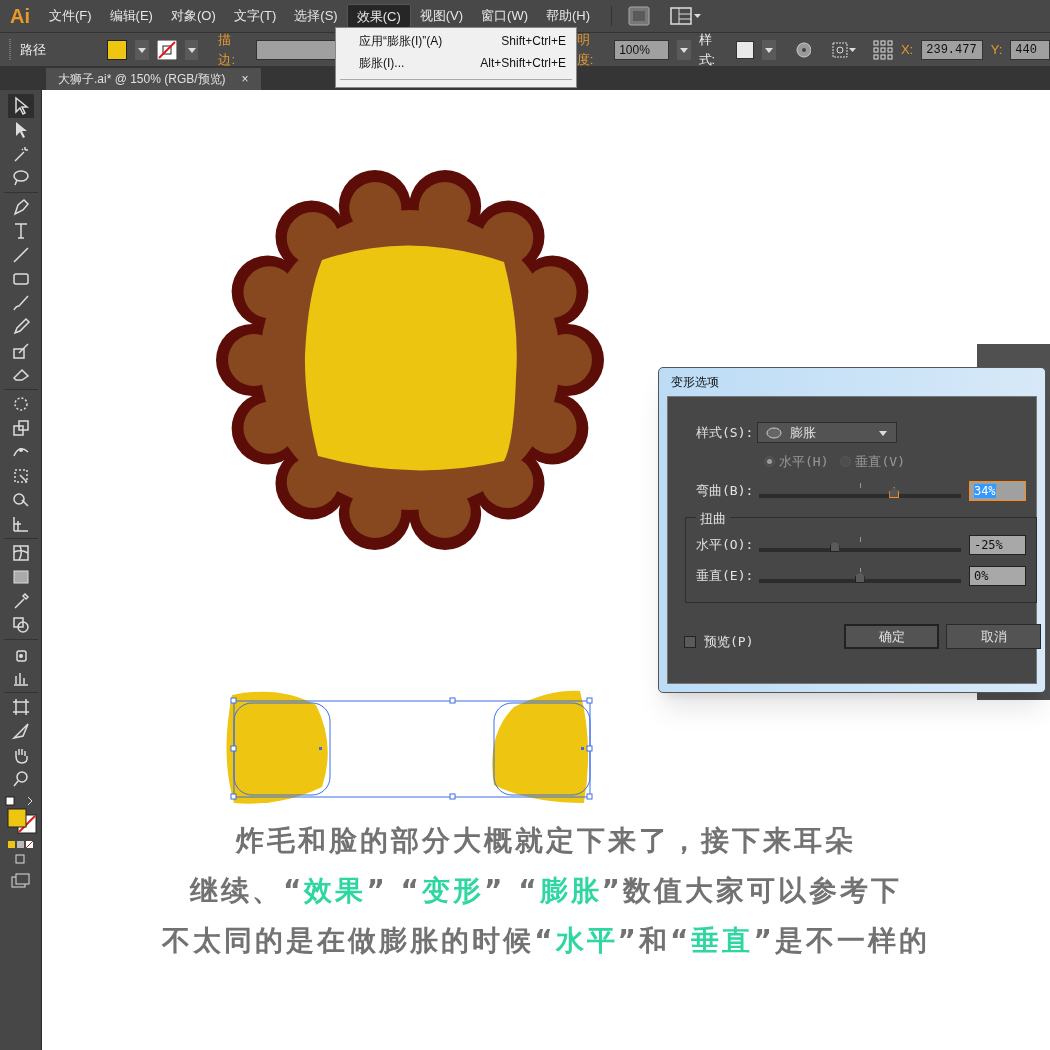 This screenshot has width=1050, height=1050. What do you see at coordinates (20, 731) in the screenshot?
I see `slice-icon` at bounding box center [20, 731].